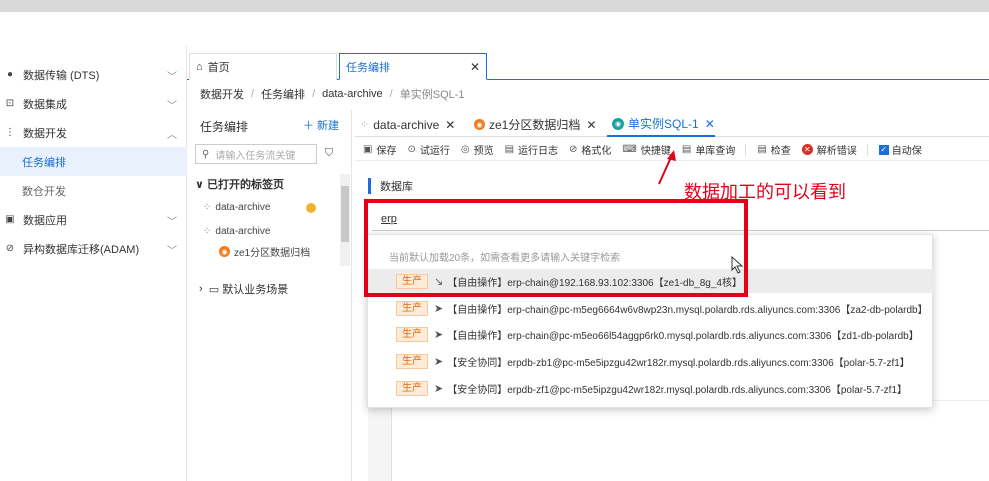 This screenshot has height=481, width=989. What do you see at coordinates (556, 248) in the screenshot?
I see `annotation-highlight-box` at bounding box center [556, 248].